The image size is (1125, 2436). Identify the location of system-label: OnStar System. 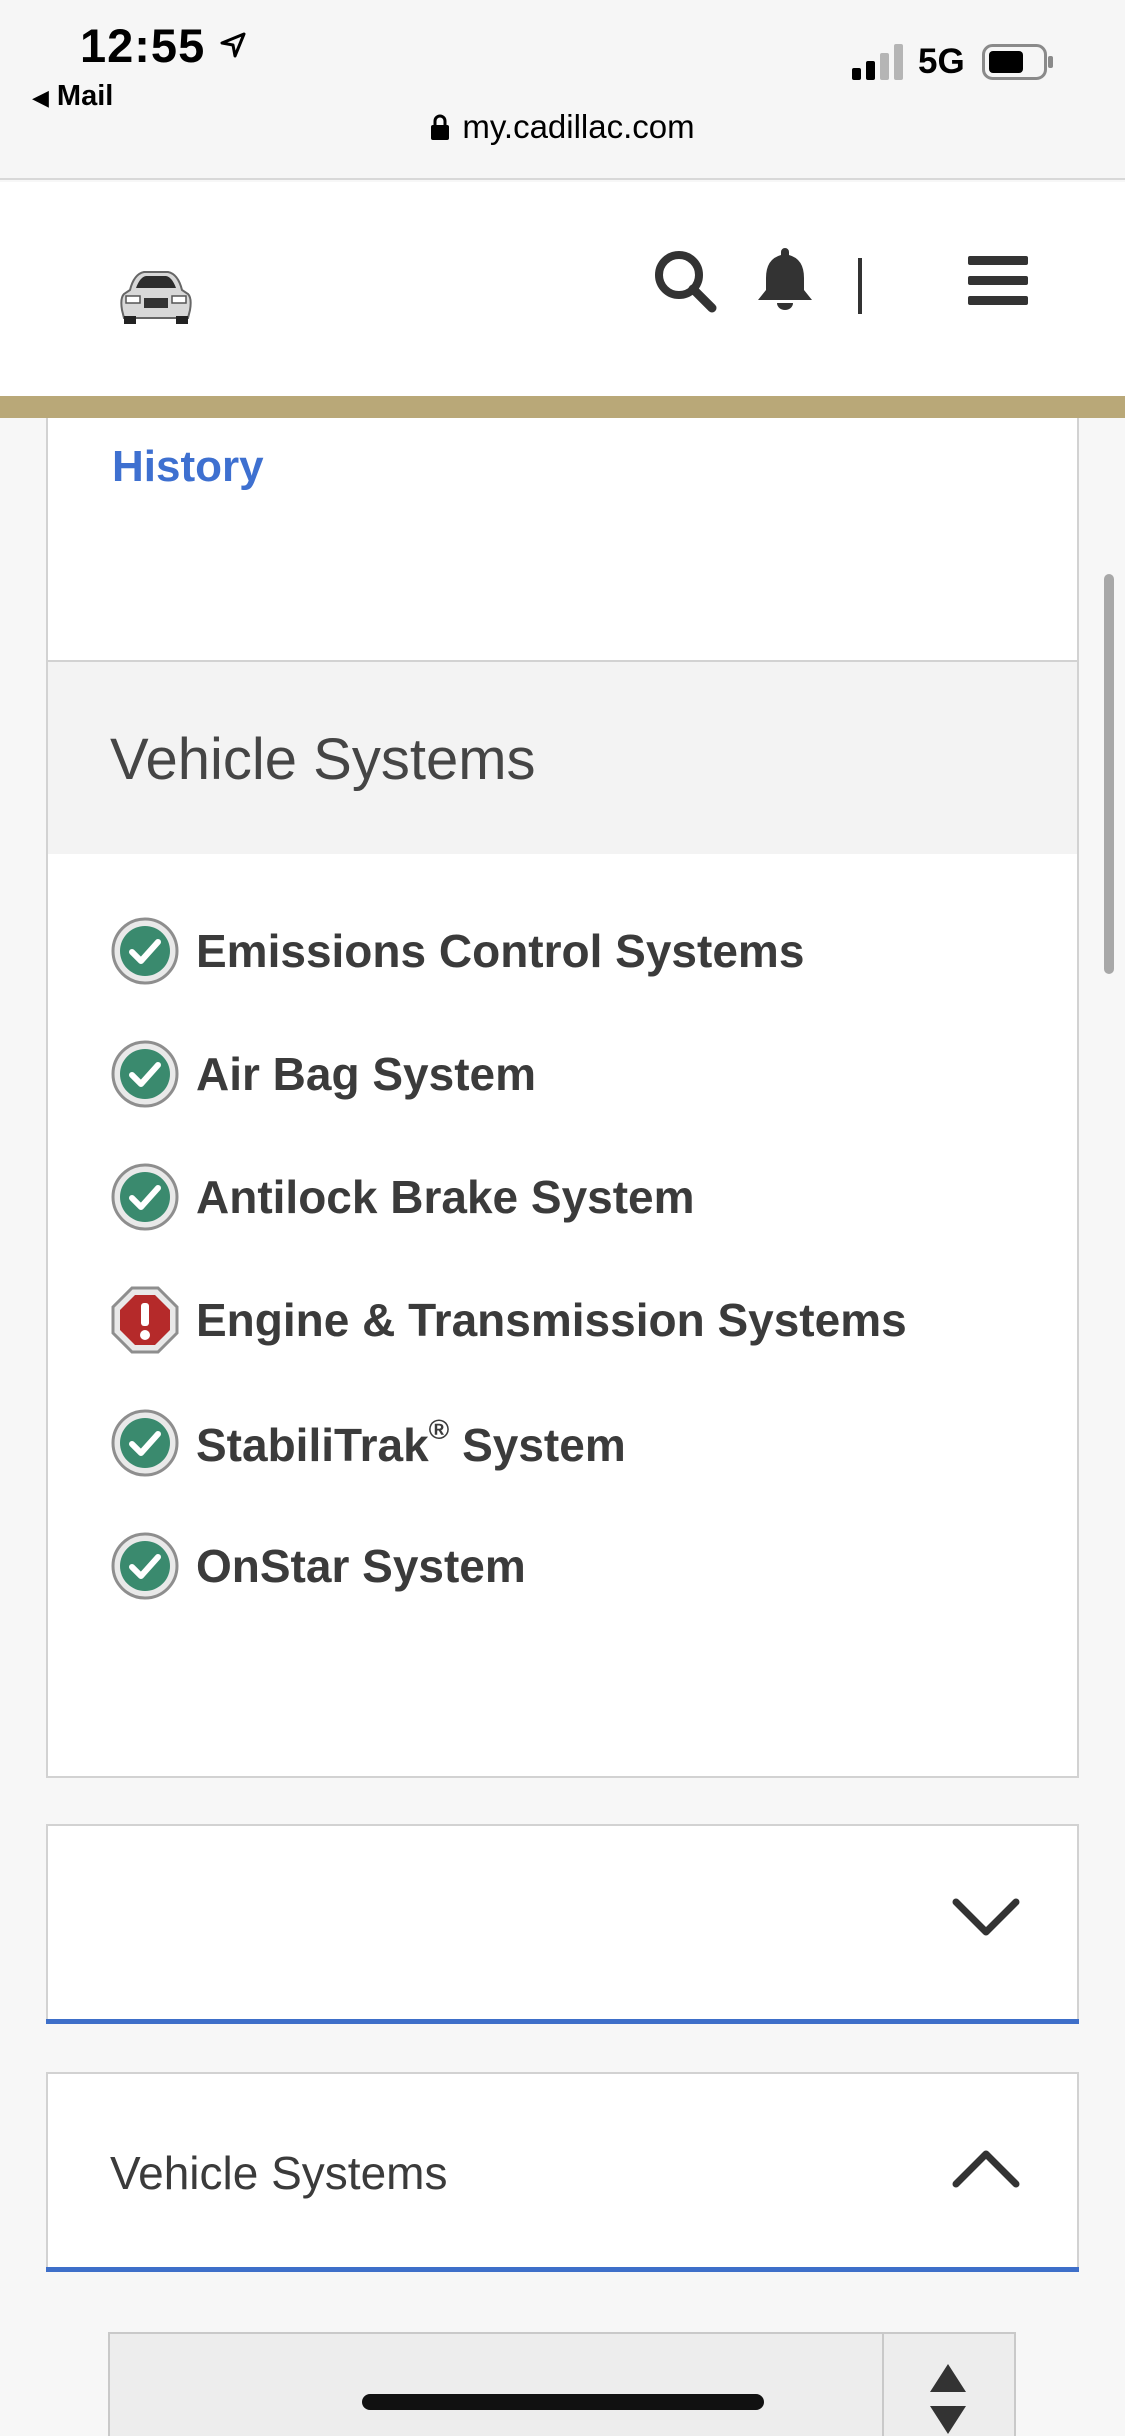
(361, 1566).